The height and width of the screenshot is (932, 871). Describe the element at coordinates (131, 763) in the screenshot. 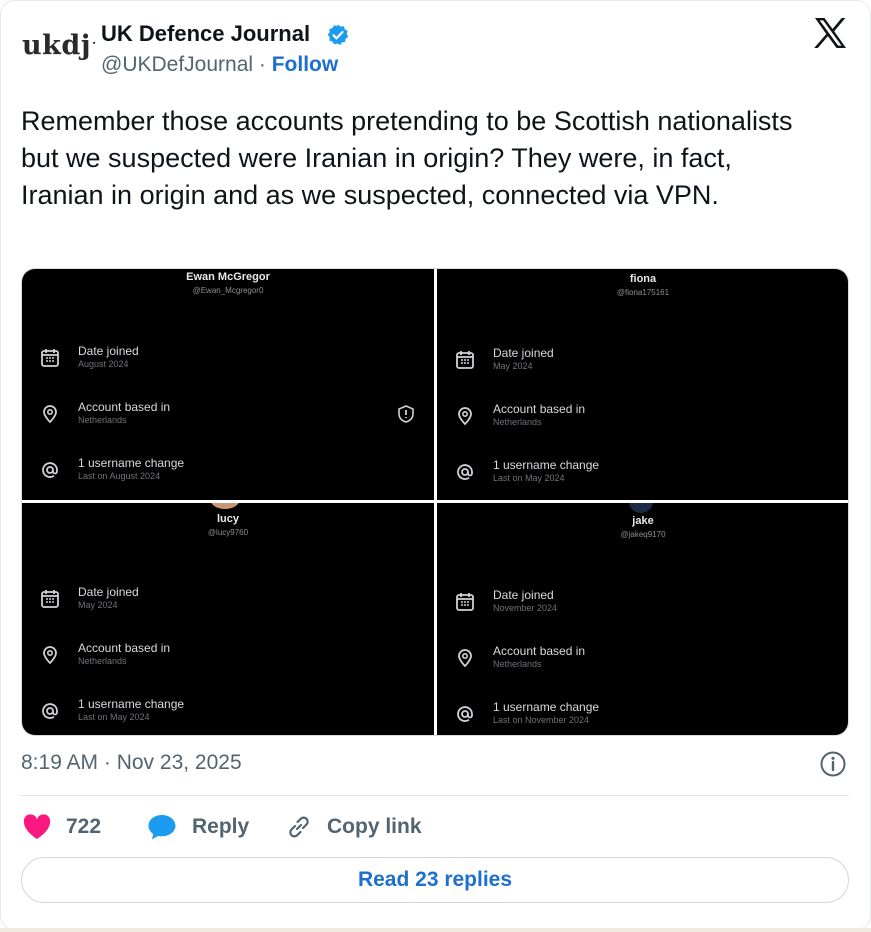

I see `timestamp: 8:19 AM · Nov 23, 2025` at that location.